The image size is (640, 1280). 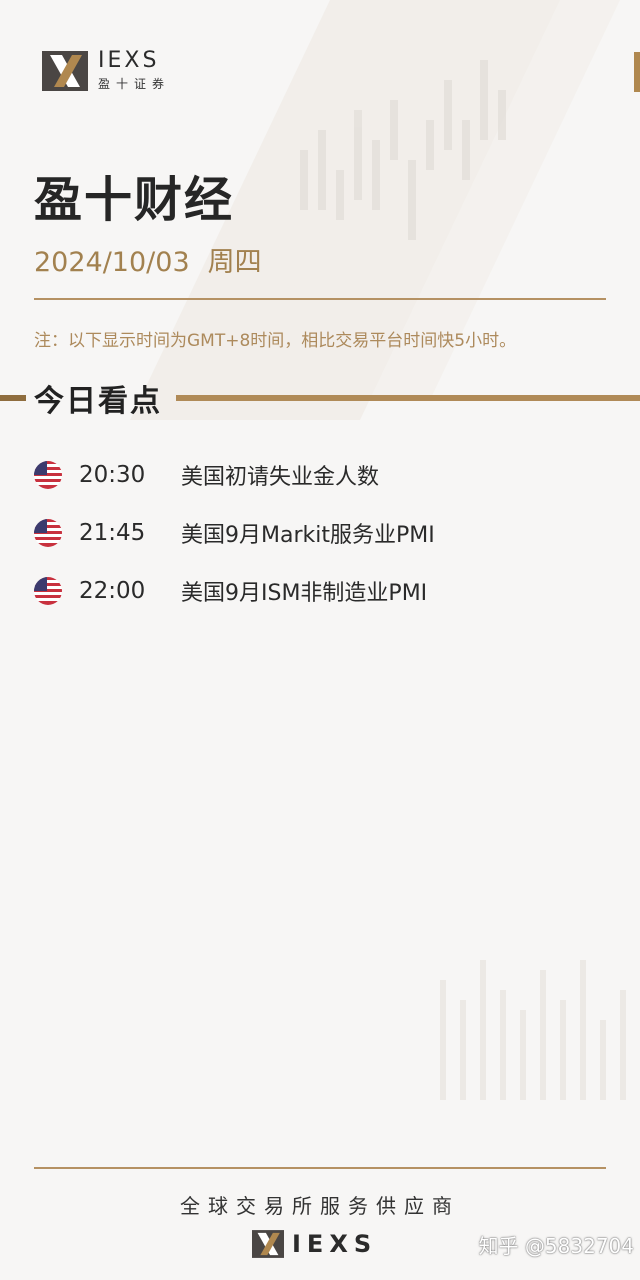 What do you see at coordinates (275, 341) in the screenshot?
I see `timezone-note: 注：以下显示时间为GMT+8时间，相比交易平台时间快5小时。` at bounding box center [275, 341].